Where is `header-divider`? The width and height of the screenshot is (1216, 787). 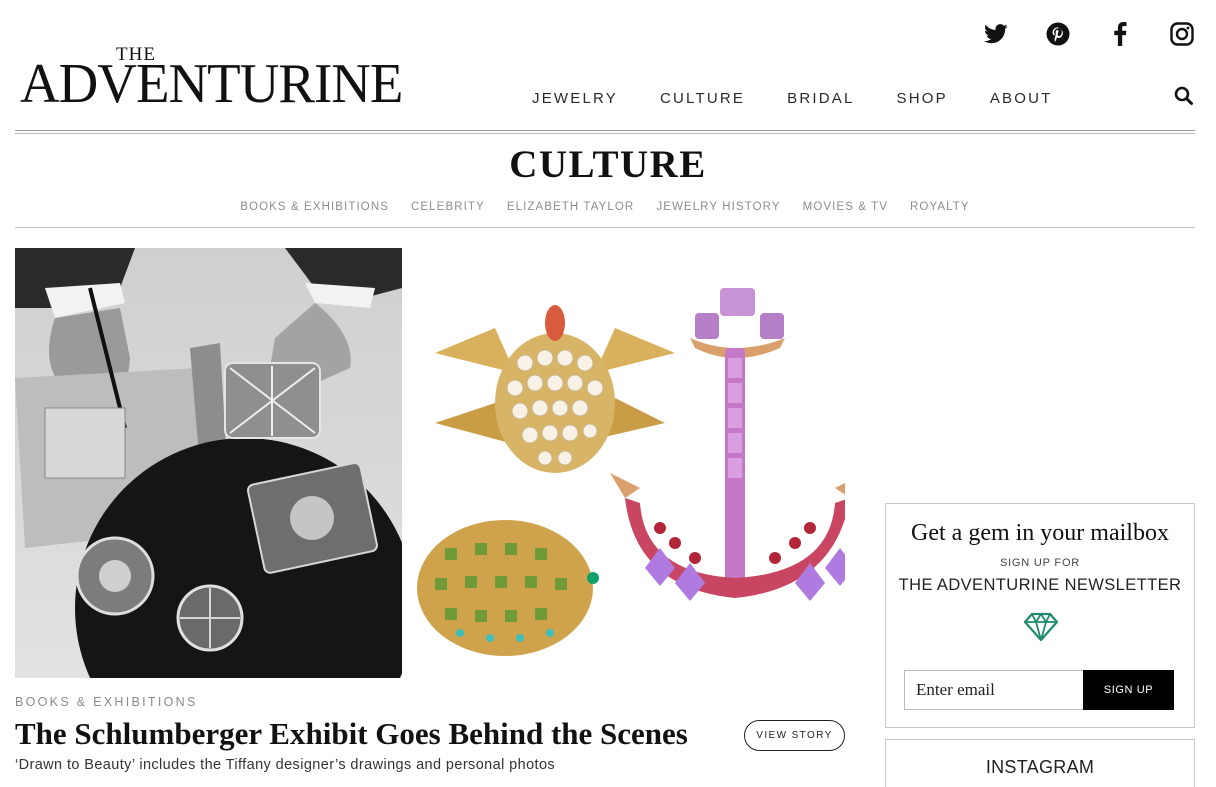
header-divider is located at coordinates (605, 132).